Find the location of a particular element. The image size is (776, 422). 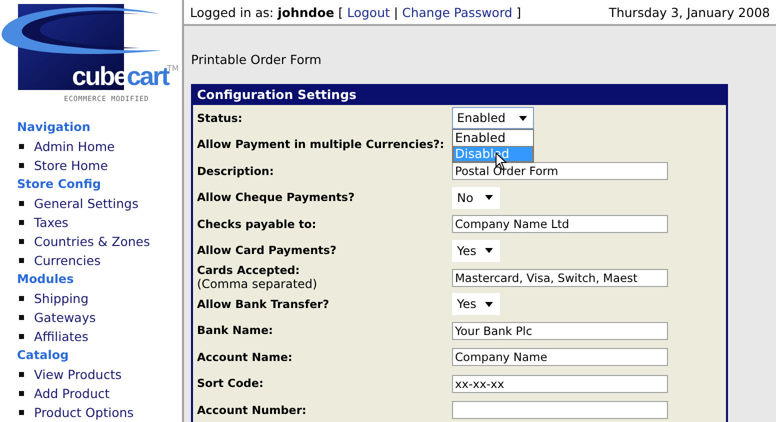

header-link: Change Password is located at coordinates (457, 12).